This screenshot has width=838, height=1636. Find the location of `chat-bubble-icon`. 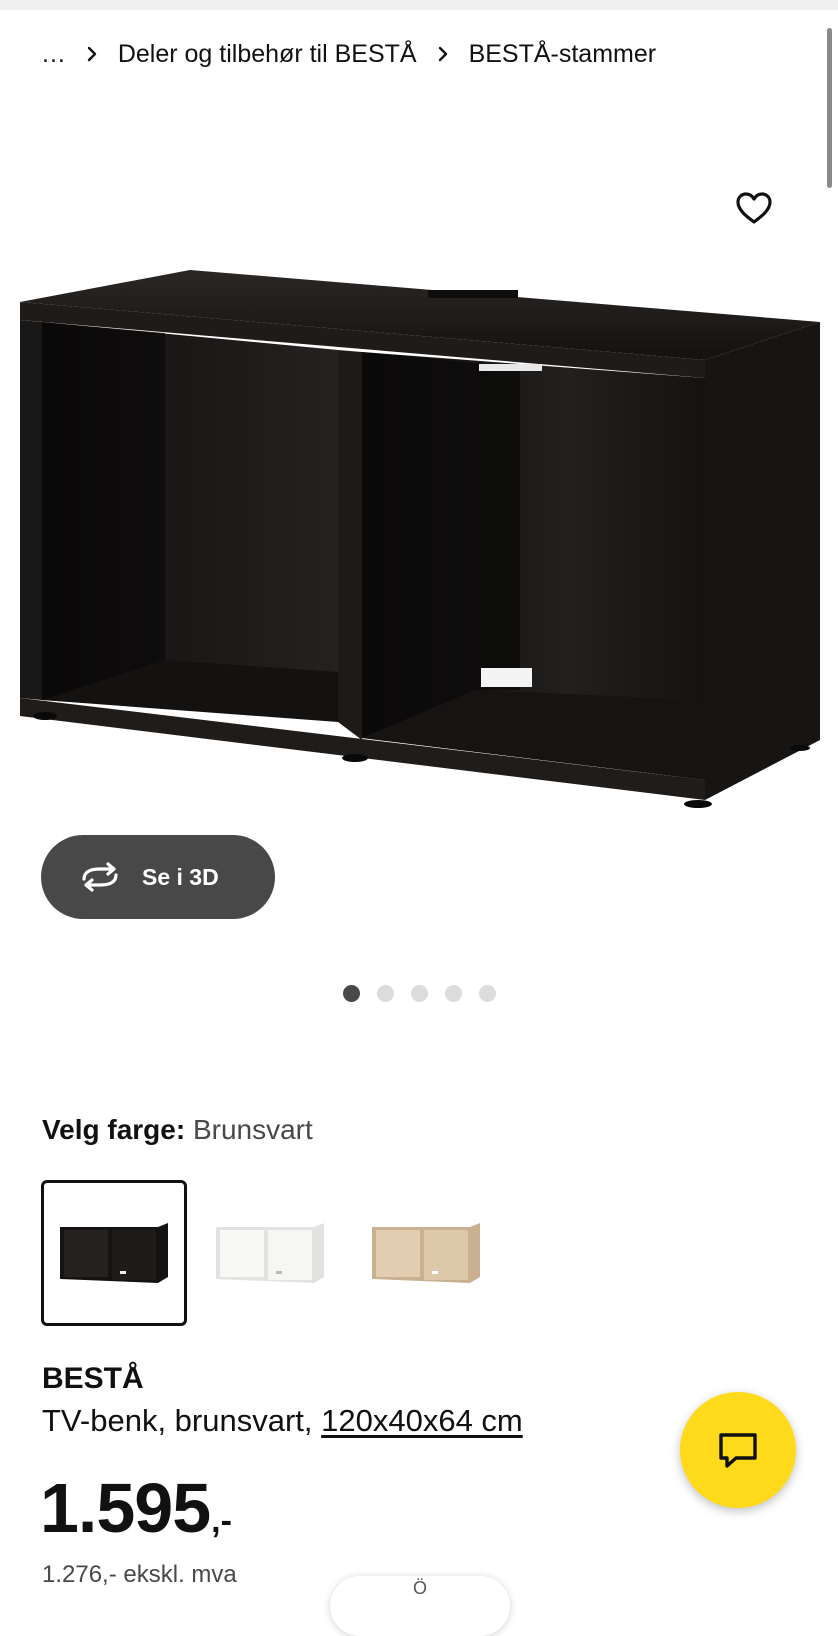

chat-bubble-icon is located at coordinates (738, 1450).